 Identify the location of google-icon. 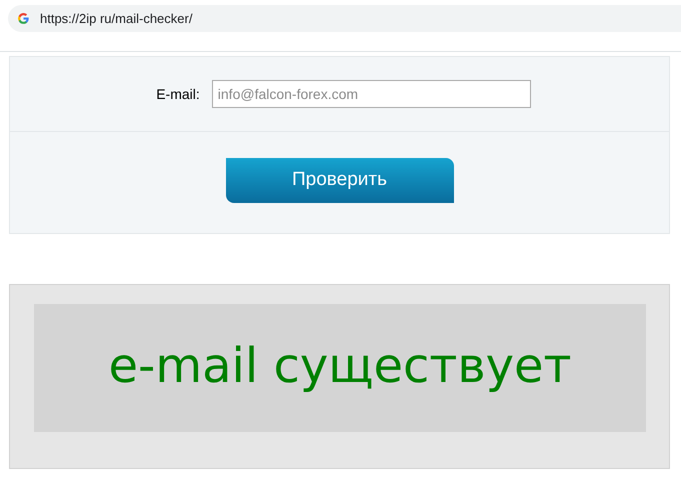
(23, 18).